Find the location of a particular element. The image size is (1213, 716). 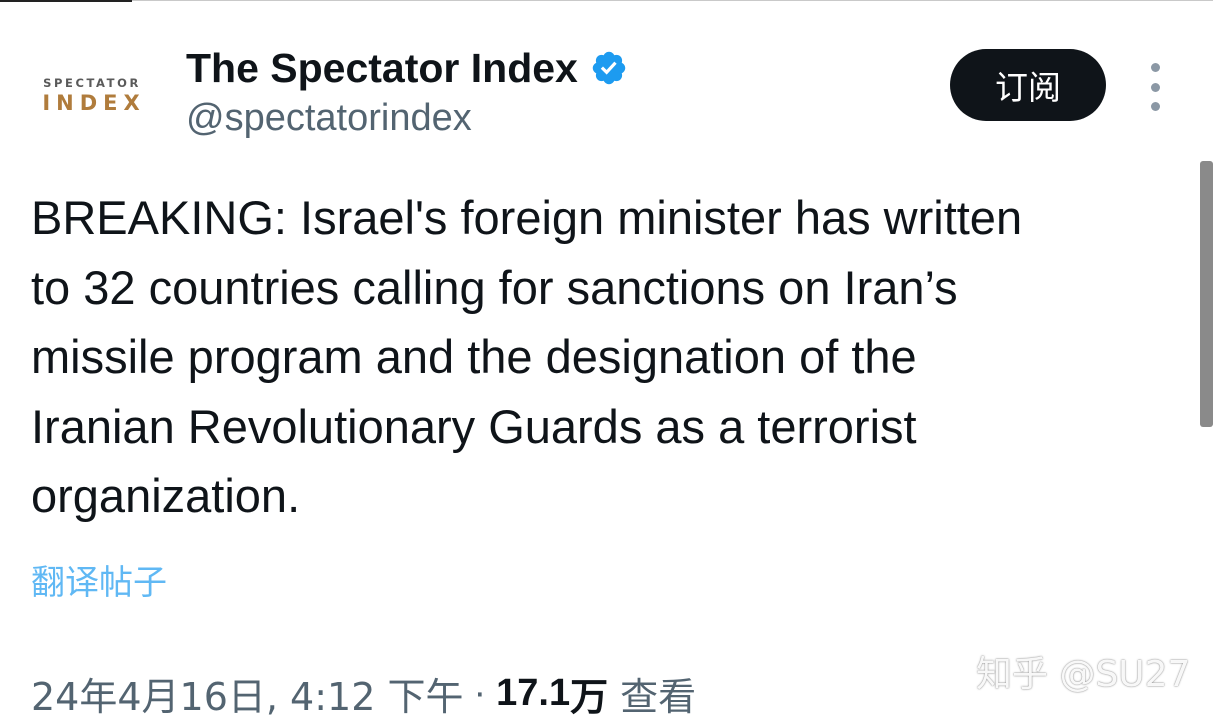

avatar-text-bottom: INDEX is located at coordinates (94, 102).